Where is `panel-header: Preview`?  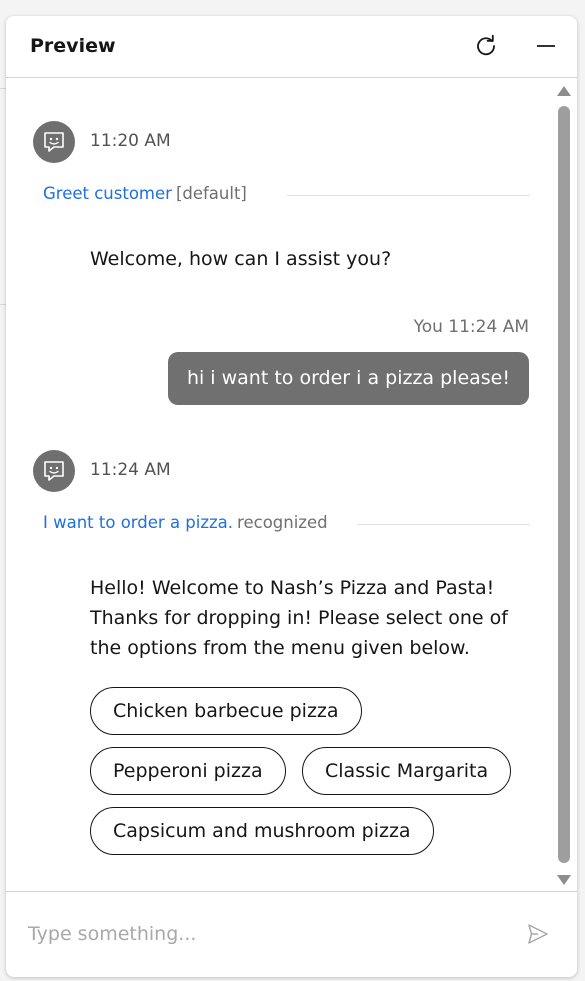
panel-header: Preview is located at coordinates (291, 47).